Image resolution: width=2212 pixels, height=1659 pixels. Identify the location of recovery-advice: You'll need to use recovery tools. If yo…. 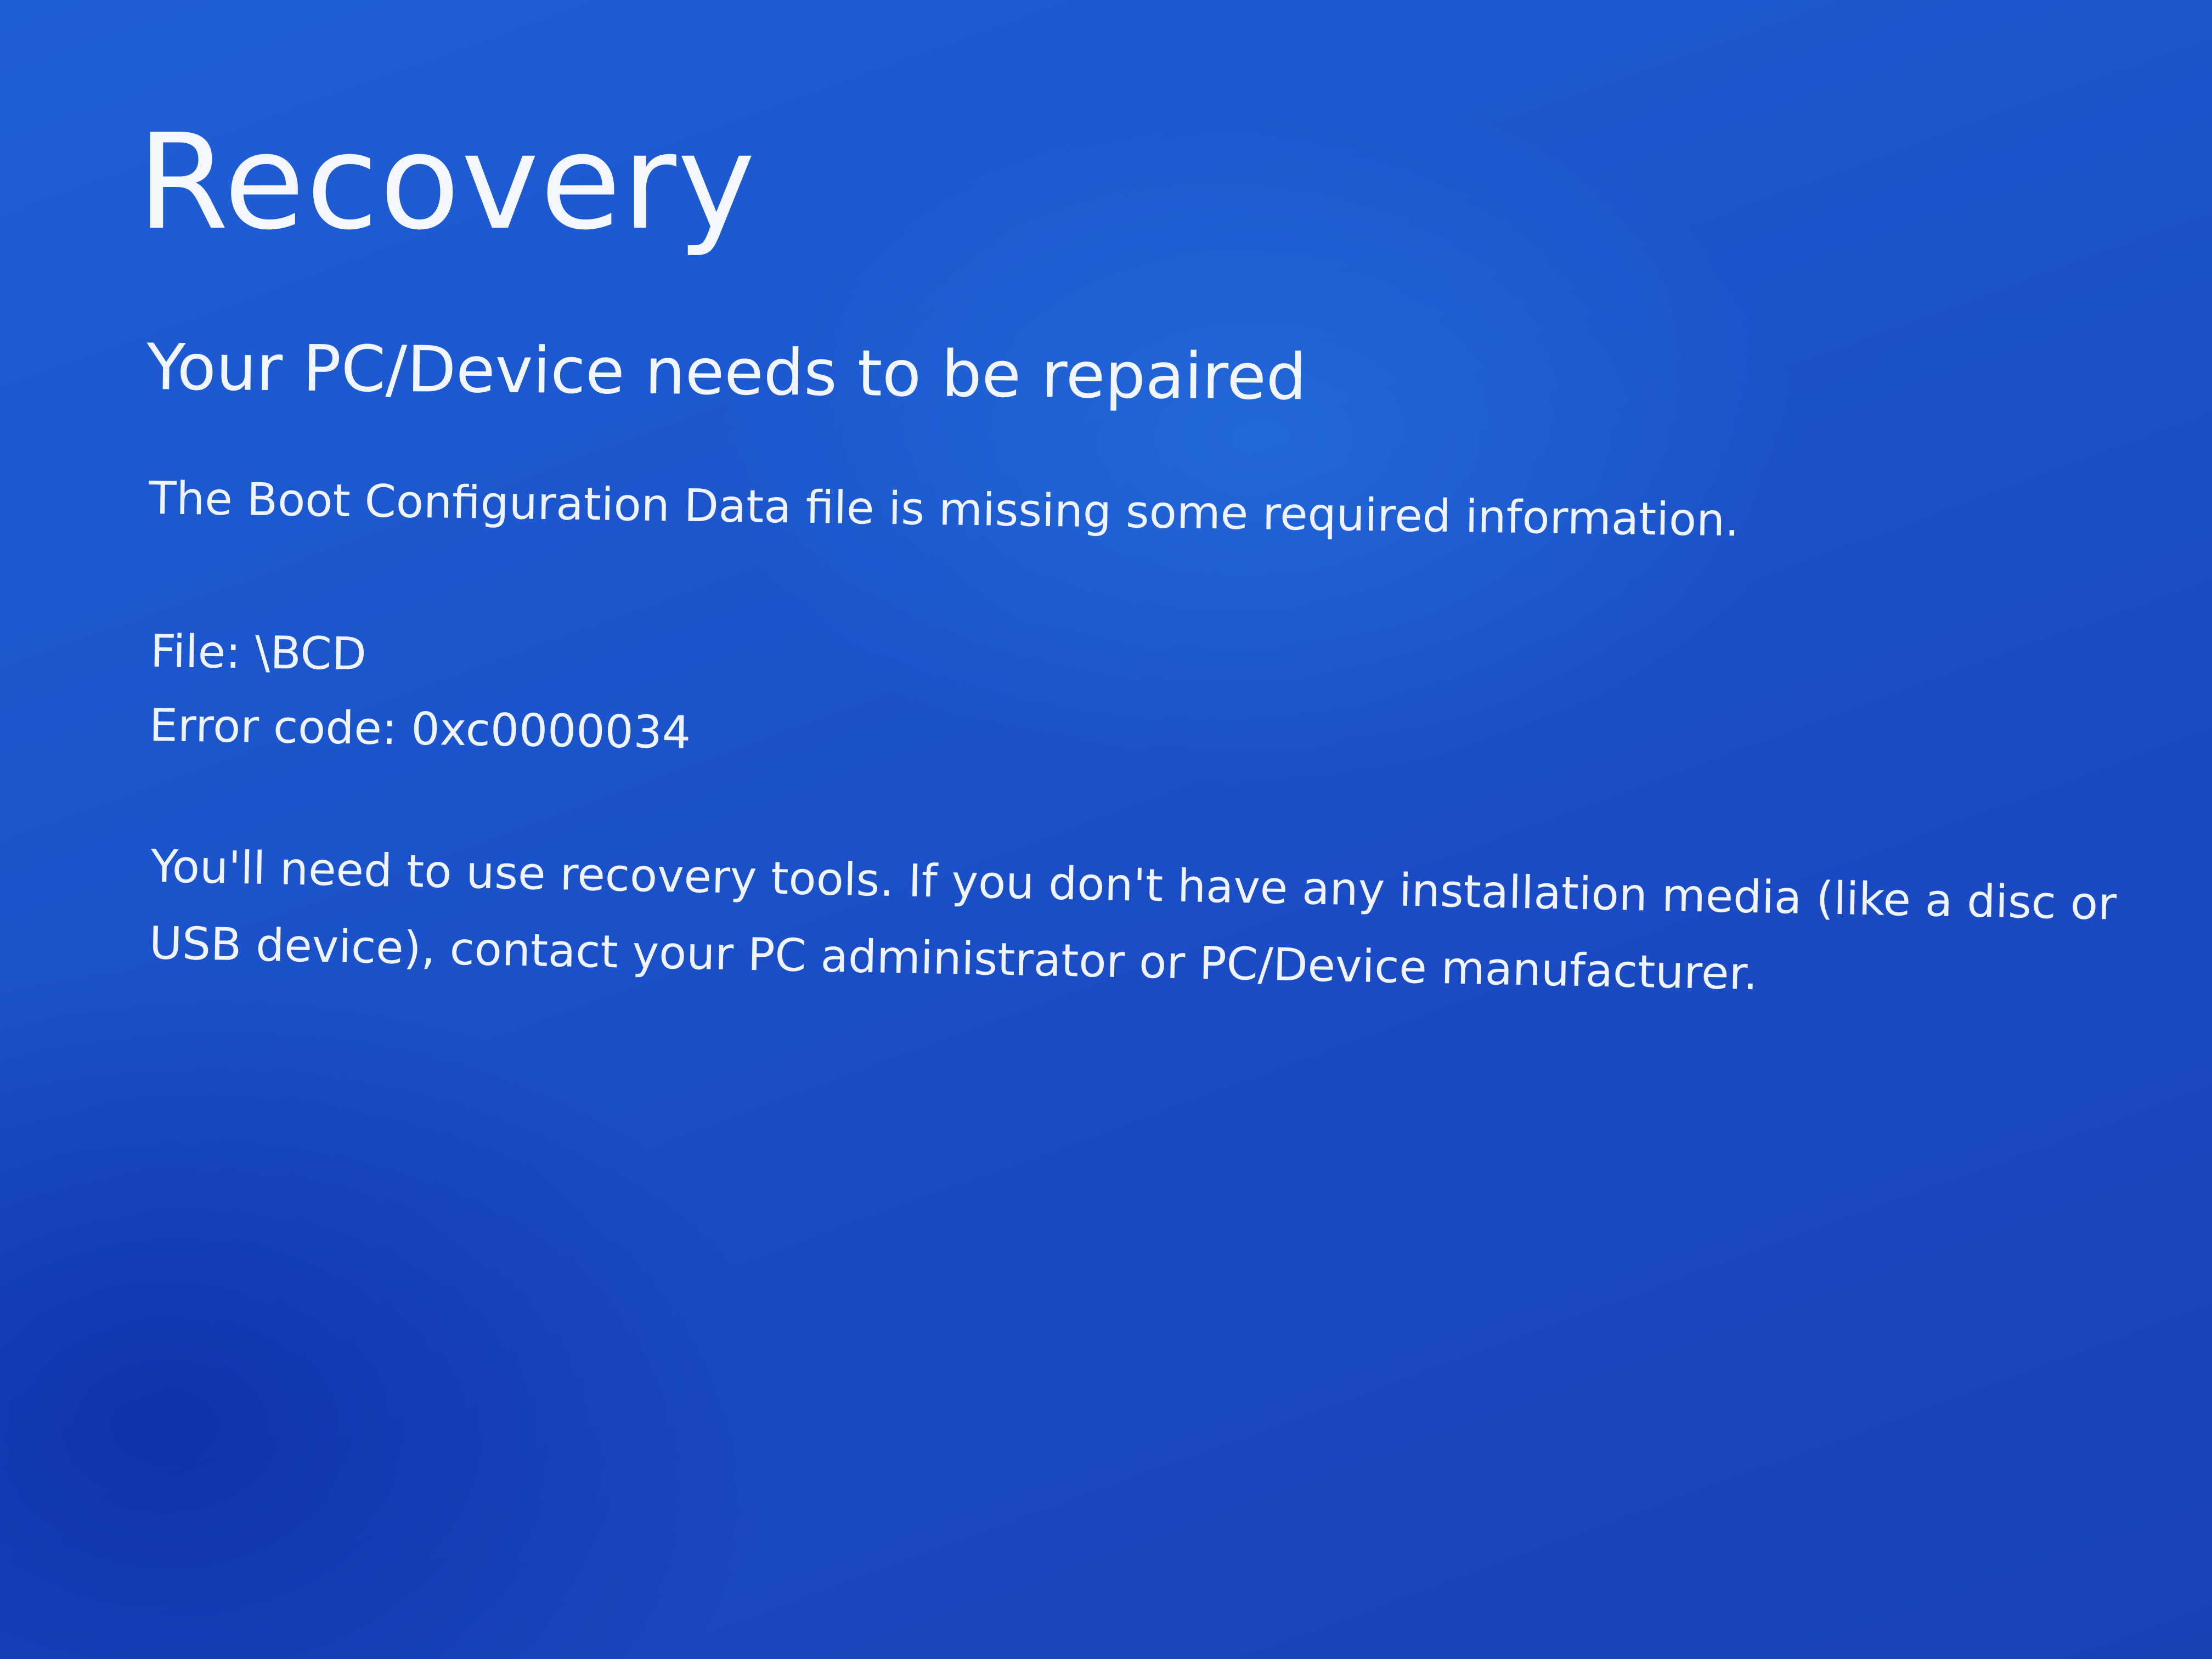
(1165, 924).